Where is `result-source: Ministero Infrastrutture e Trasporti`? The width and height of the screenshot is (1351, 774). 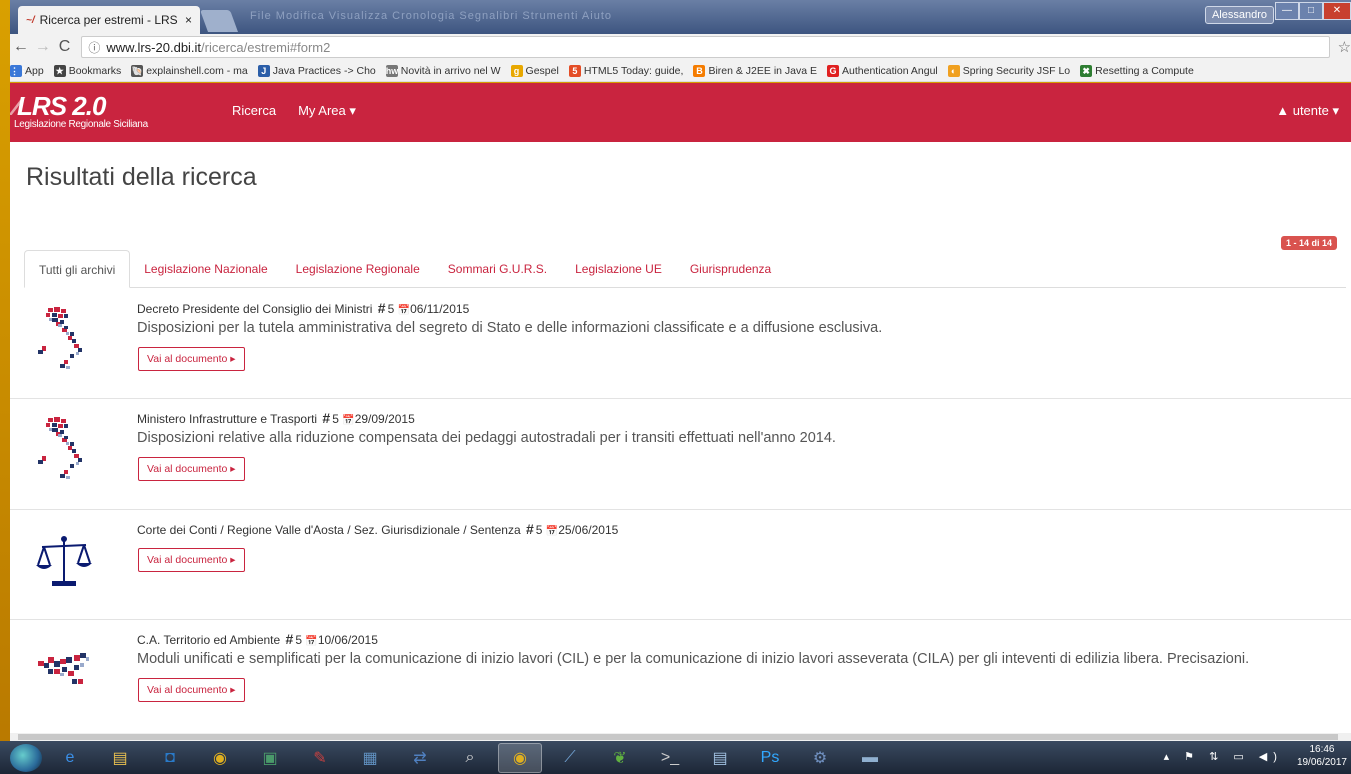
result-source: Ministero Infrastrutture e Trasporti is located at coordinates (227, 419).